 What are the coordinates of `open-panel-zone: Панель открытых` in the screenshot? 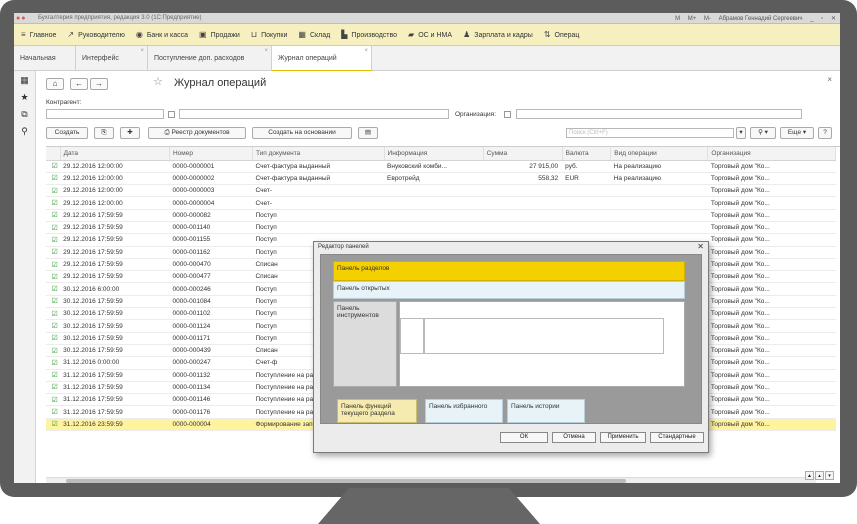 It's located at (509, 290).